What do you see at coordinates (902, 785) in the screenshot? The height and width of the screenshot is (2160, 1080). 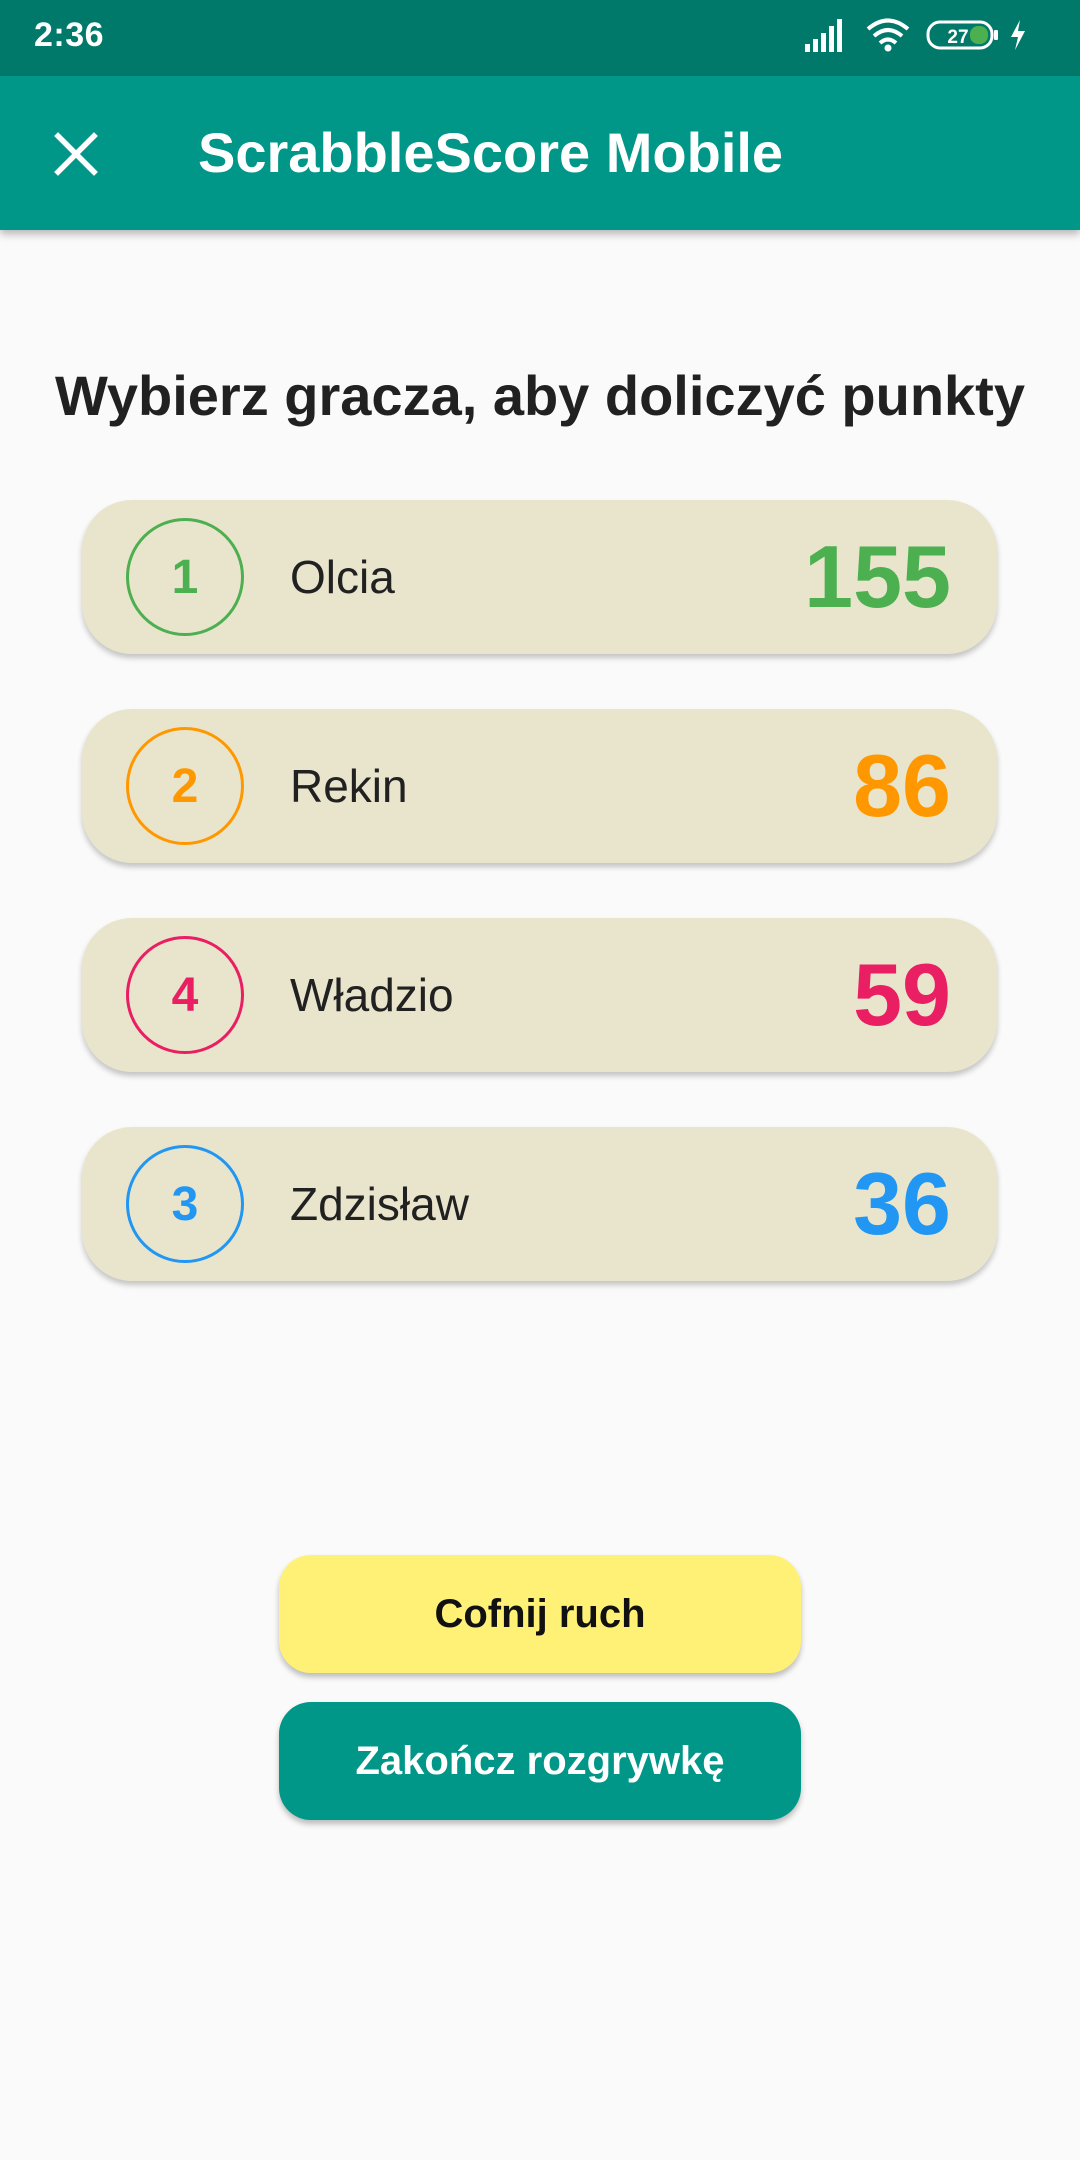 I see `player-score: 86` at bounding box center [902, 785].